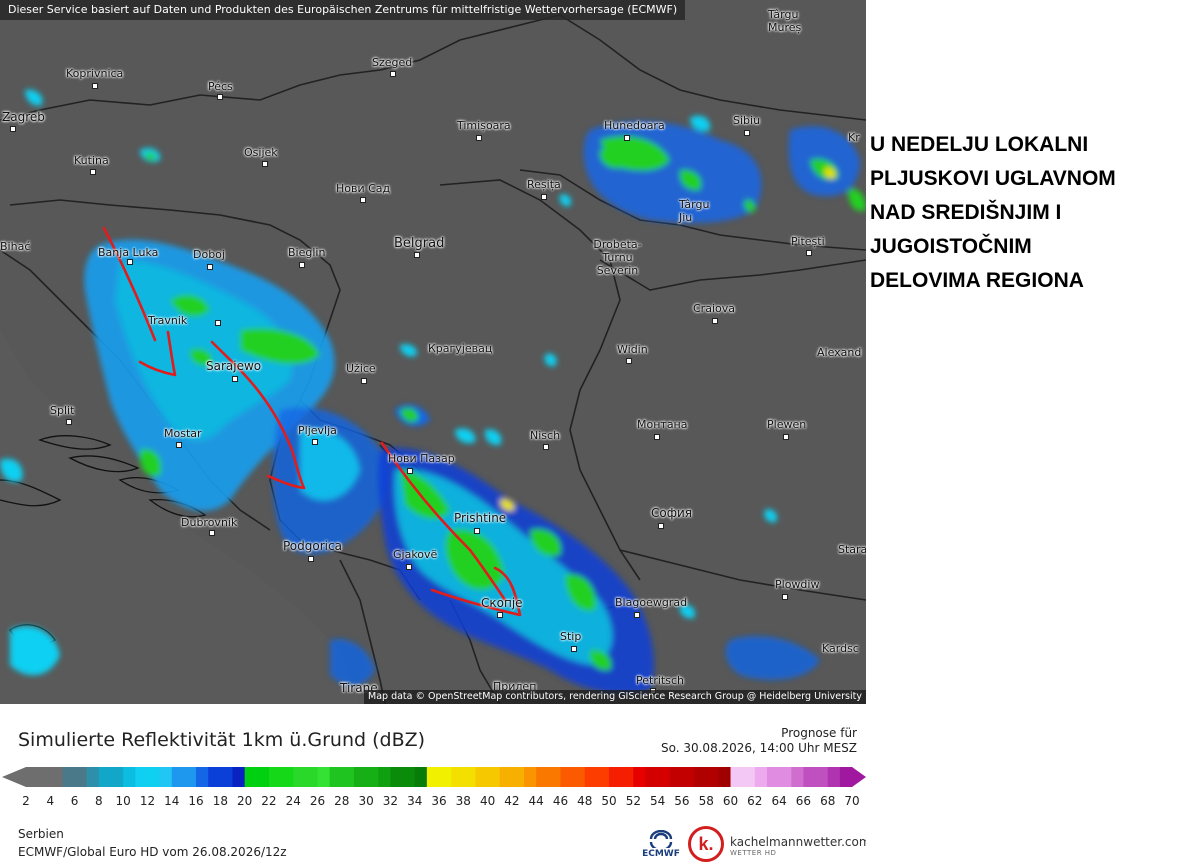 The height and width of the screenshot is (867, 1200). Describe the element at coordinates (545, 435) in the screenshot. I see `city-label: Nisch` at that location.